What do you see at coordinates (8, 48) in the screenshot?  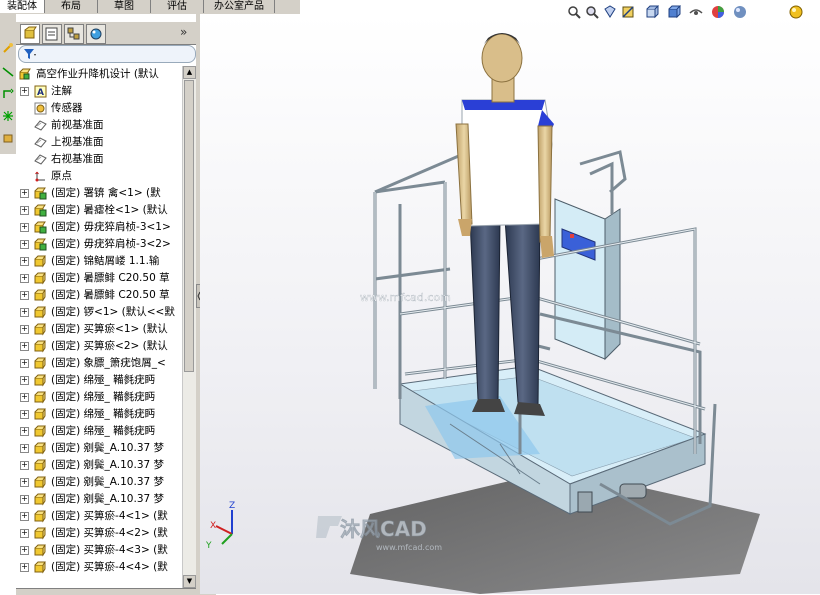 I see `smart-mate-icon` at bounding box center [8, 48].